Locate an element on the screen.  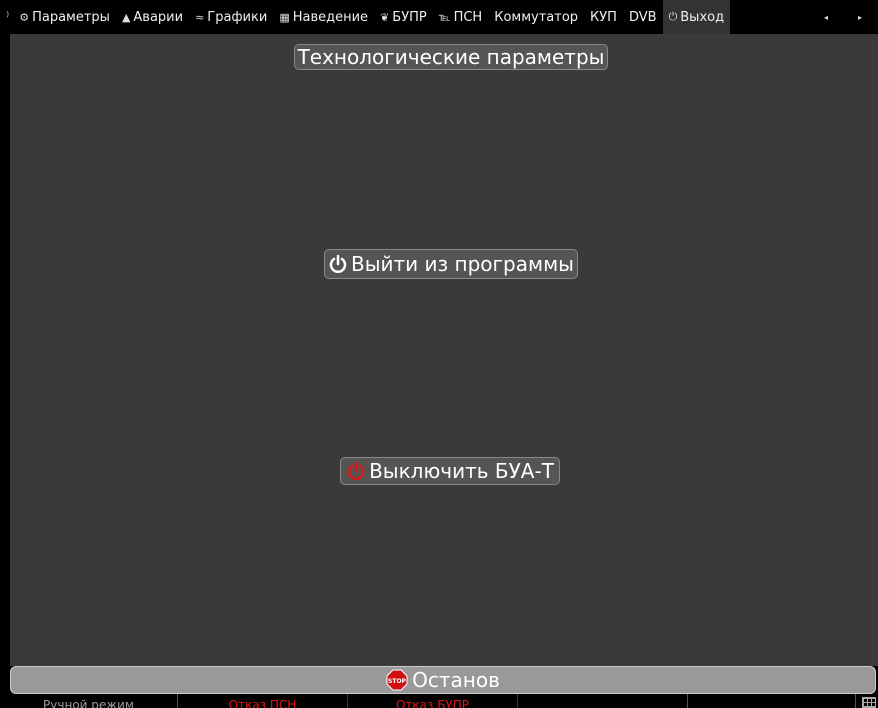
tab-graphs-label: Графики is located at coordinates (237, 17).